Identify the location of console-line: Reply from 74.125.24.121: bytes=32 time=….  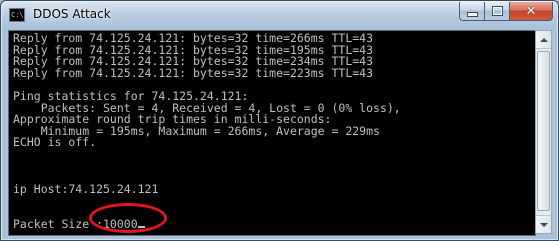
(207, 72).